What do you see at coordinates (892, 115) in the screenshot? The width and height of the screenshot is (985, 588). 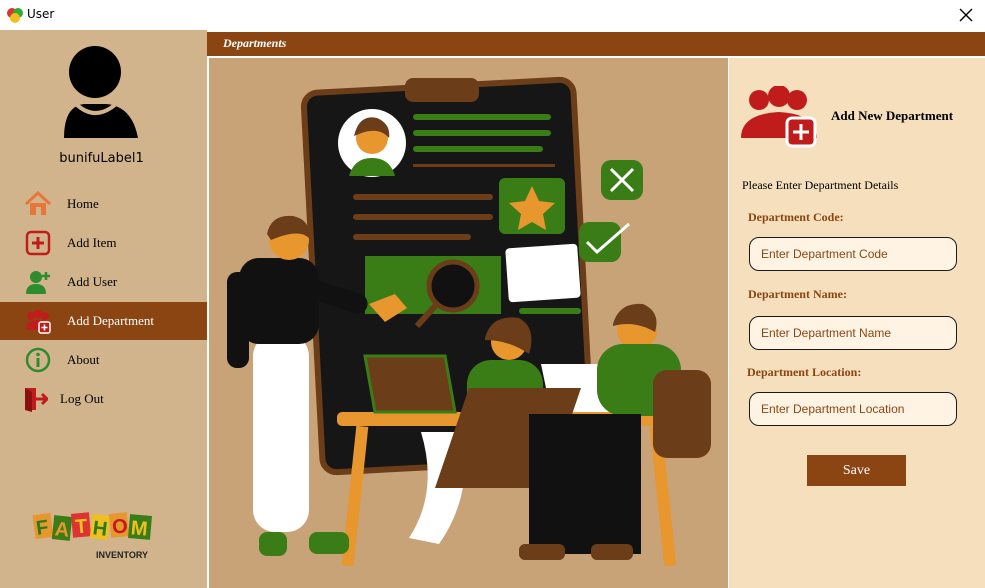 I see `form-title: Add New Department` at bounding box center [892, 115].